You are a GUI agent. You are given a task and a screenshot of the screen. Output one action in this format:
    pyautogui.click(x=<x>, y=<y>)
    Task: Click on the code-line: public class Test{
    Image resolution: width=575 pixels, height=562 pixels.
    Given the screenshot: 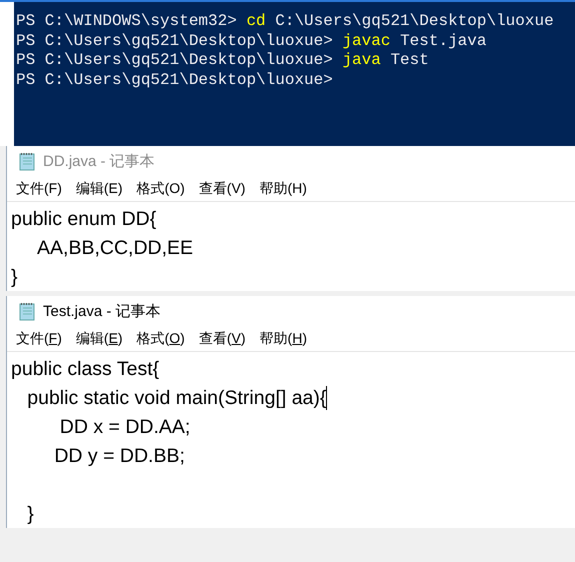 What is the action you would take?
    pyautogui.click(x=85, y=368)
    